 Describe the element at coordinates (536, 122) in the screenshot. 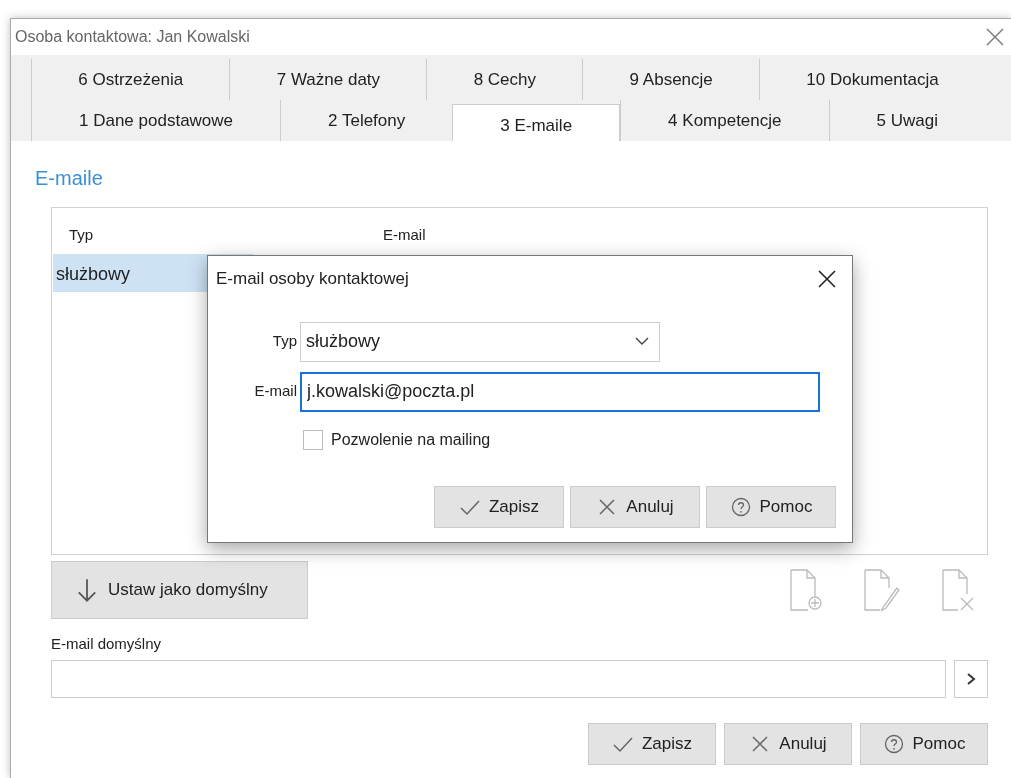

I see `tab: 3 E-maile` at that location.